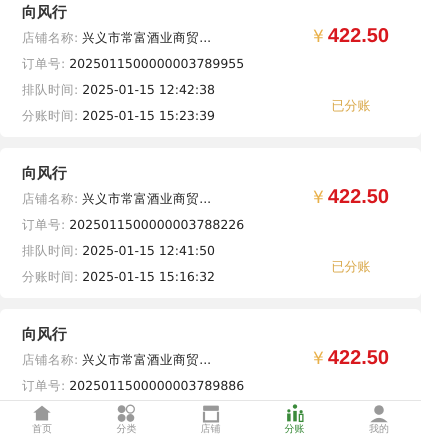  What do you see at coordinates (126, 413) in the screenshot?
I see `category-icon` at bounding box center [126, 413].